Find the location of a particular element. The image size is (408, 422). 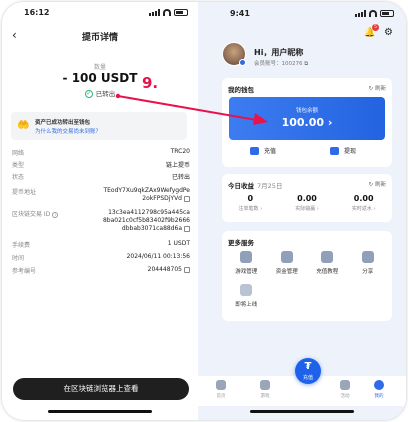

status-bar: 16:12 is located at coordinates (106, 14).